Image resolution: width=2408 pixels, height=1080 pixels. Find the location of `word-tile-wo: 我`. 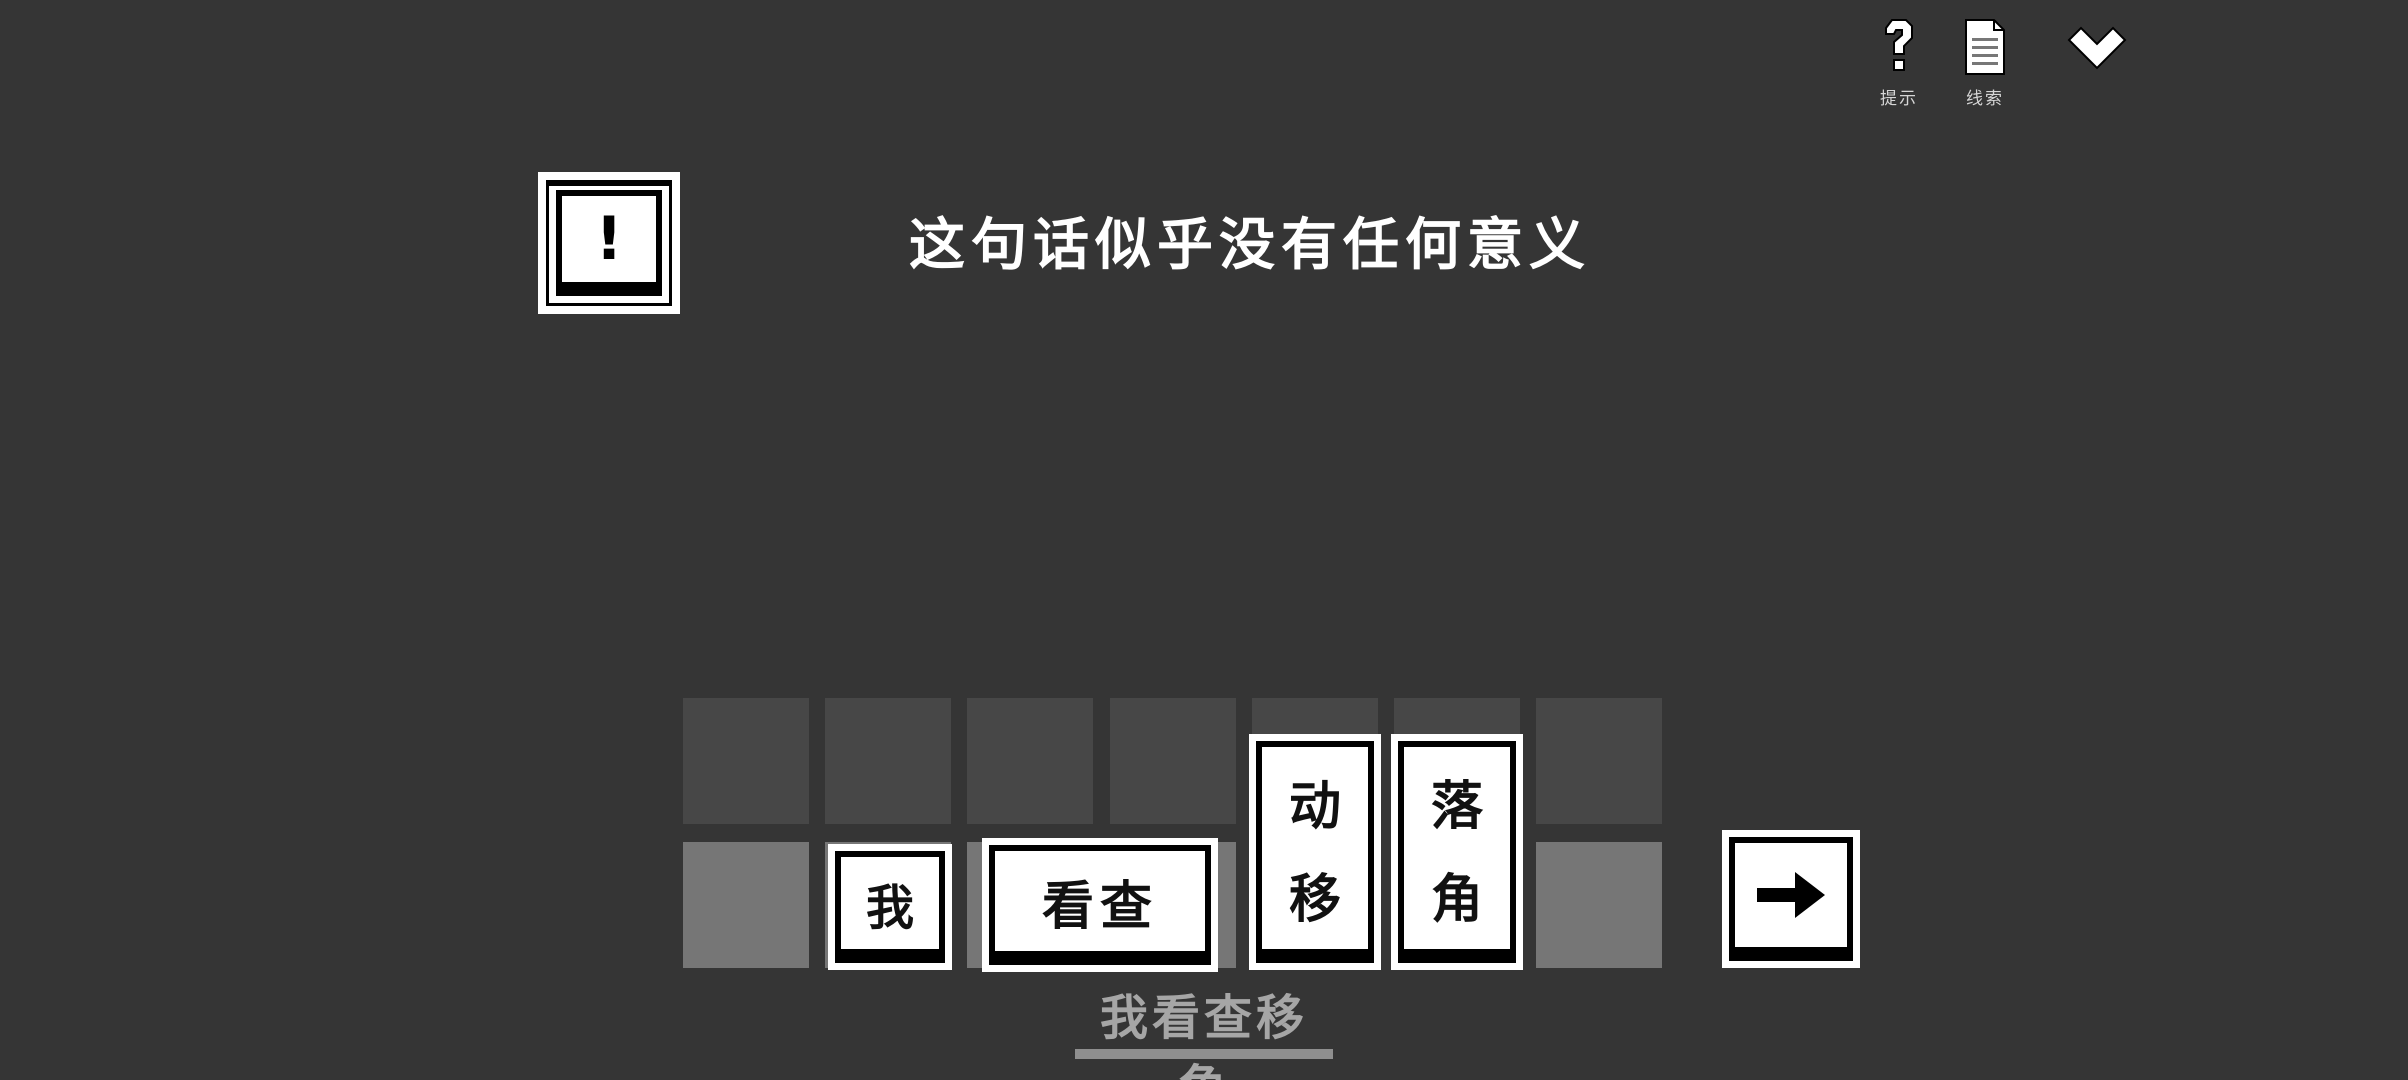

word-tile-wo: 我 is located at coordinates (890, 907).